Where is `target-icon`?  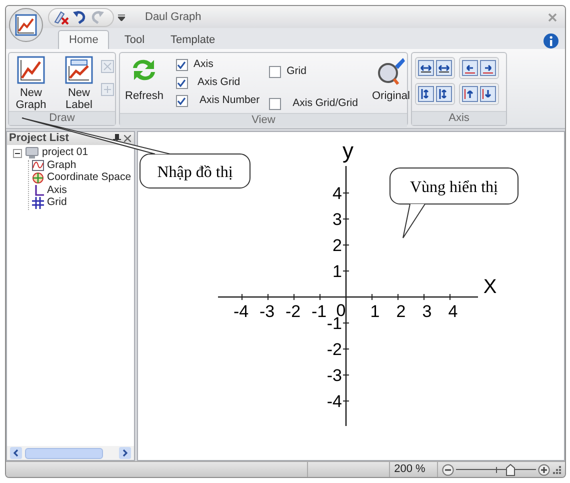 target-icon is located at coordinates (38, 178).